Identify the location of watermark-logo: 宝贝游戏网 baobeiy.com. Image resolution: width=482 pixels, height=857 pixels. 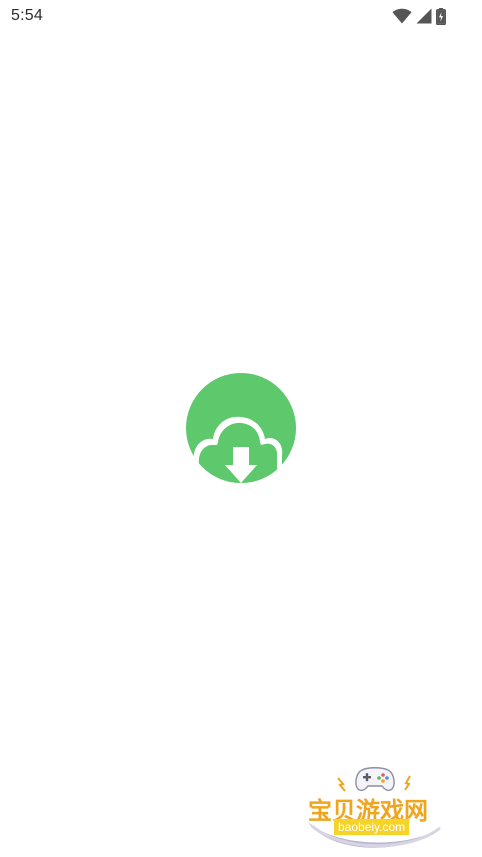
(377, 808).